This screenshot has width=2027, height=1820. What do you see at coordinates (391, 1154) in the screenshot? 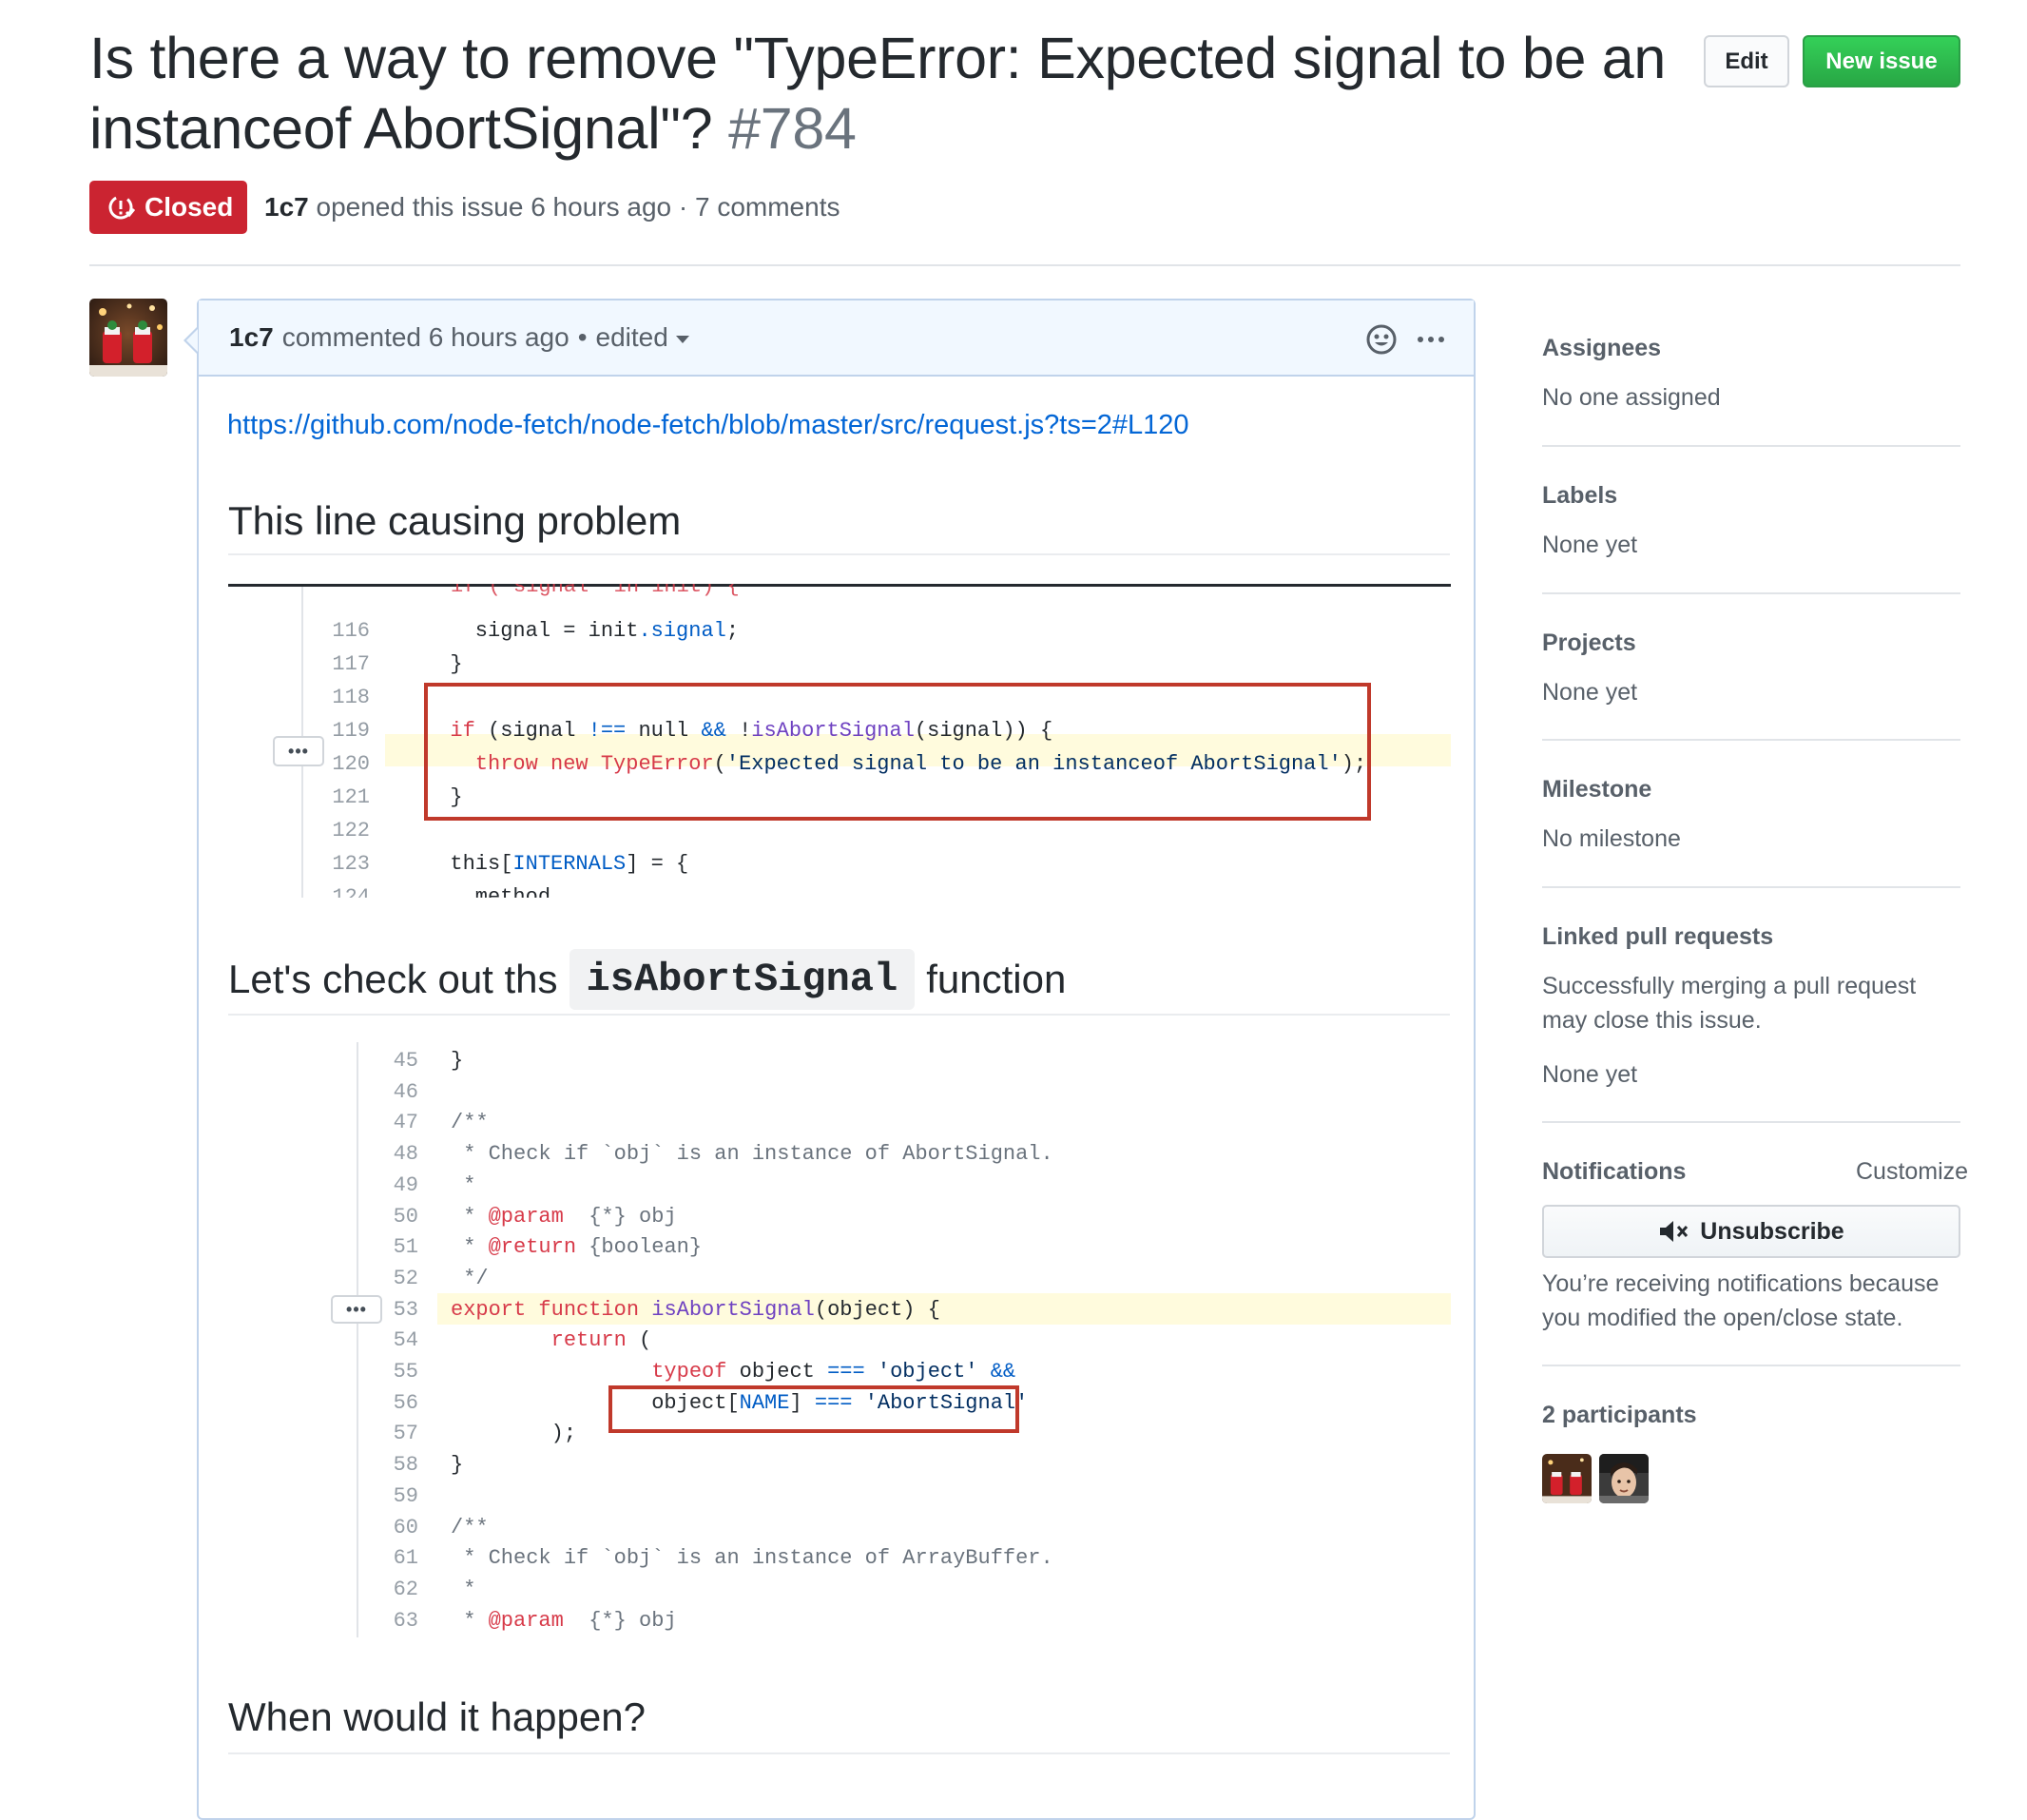
I see `line-number: 48` at bounding box center [391, 1154].